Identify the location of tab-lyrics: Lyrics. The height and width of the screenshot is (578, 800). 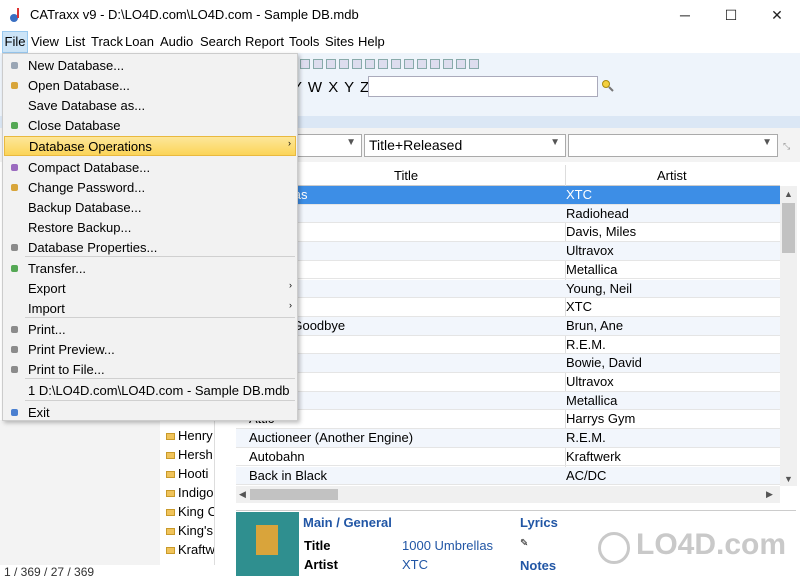
(539, 522).